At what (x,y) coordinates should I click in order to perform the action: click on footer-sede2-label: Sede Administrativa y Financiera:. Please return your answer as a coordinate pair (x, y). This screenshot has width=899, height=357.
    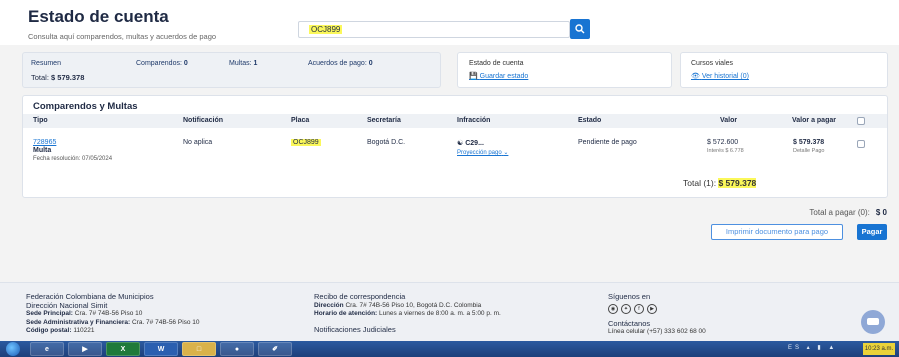
    Looking at the image, I should click on (78, 322).